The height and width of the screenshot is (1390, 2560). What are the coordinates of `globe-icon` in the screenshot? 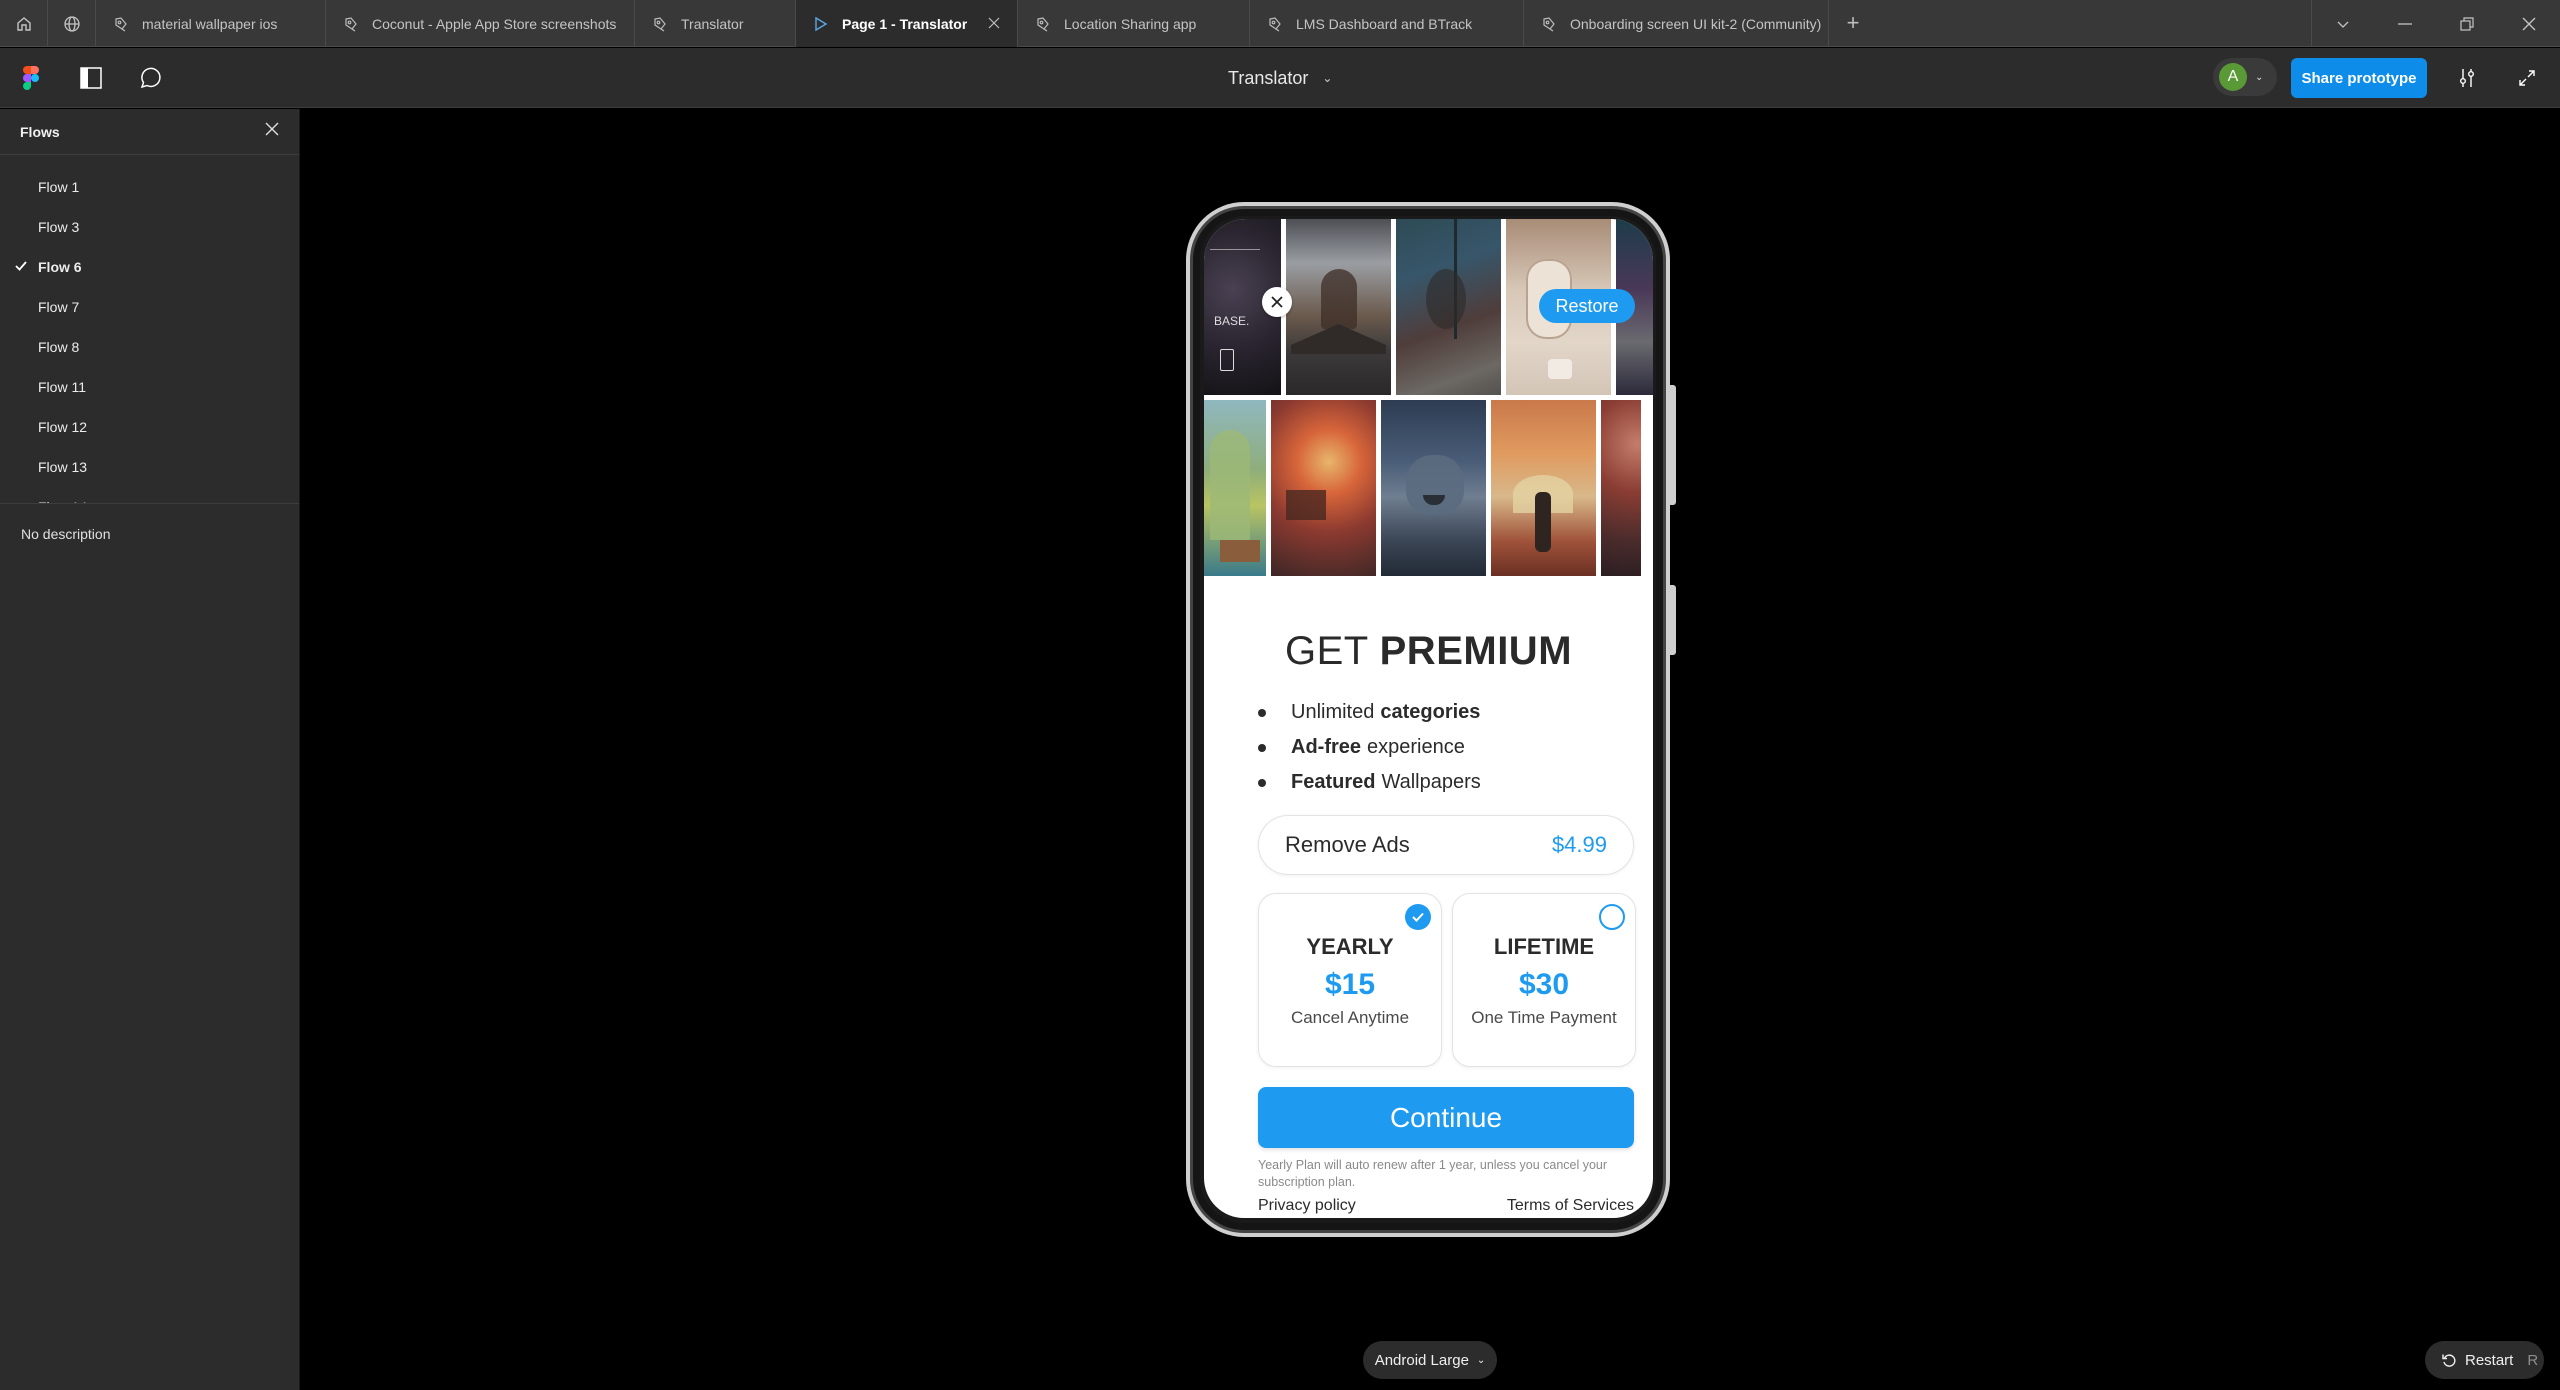 It's located at (71, 23).